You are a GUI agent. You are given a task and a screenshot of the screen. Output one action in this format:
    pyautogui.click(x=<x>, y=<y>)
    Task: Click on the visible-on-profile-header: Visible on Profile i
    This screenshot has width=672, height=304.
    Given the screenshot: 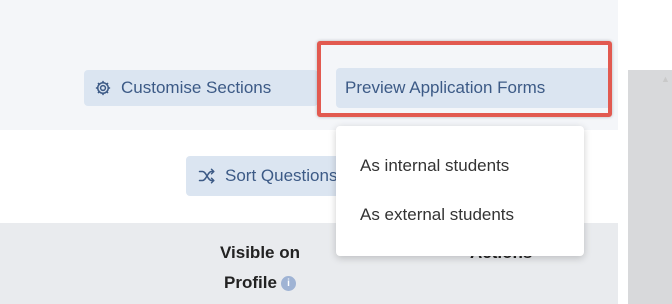 What is the action you would take?
    pyautogui.click(x=260, y=268)
    